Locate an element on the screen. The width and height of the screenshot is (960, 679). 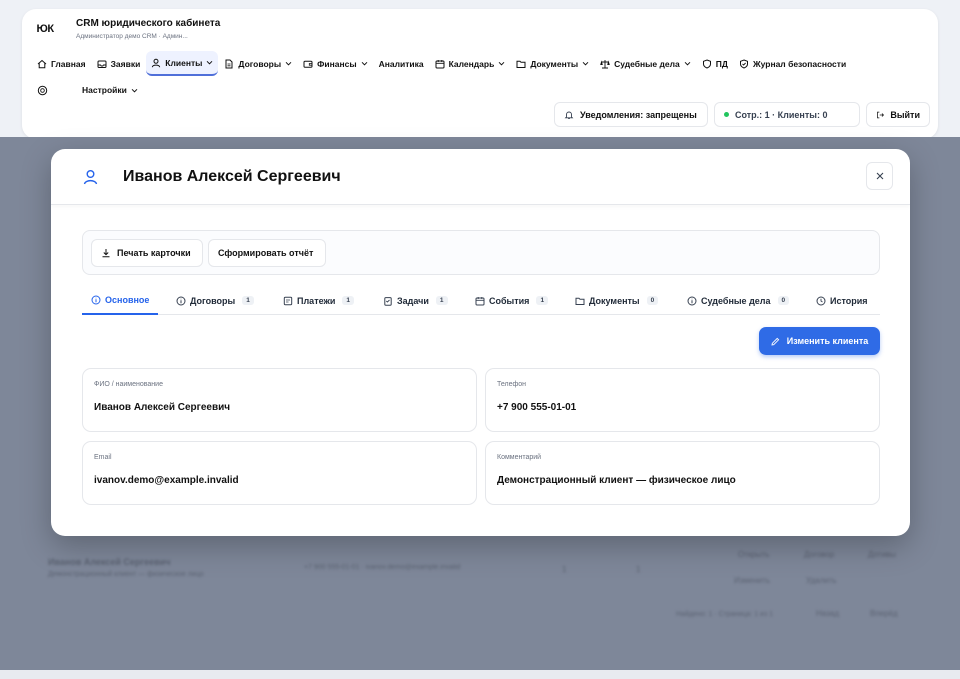
theme-toggle is located at coordinates (44, 90).